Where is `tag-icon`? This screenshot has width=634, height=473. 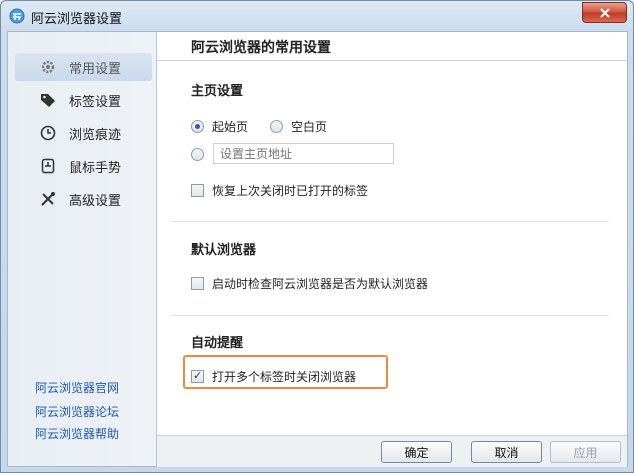 tag-icon is located at coordinates (48, 100).